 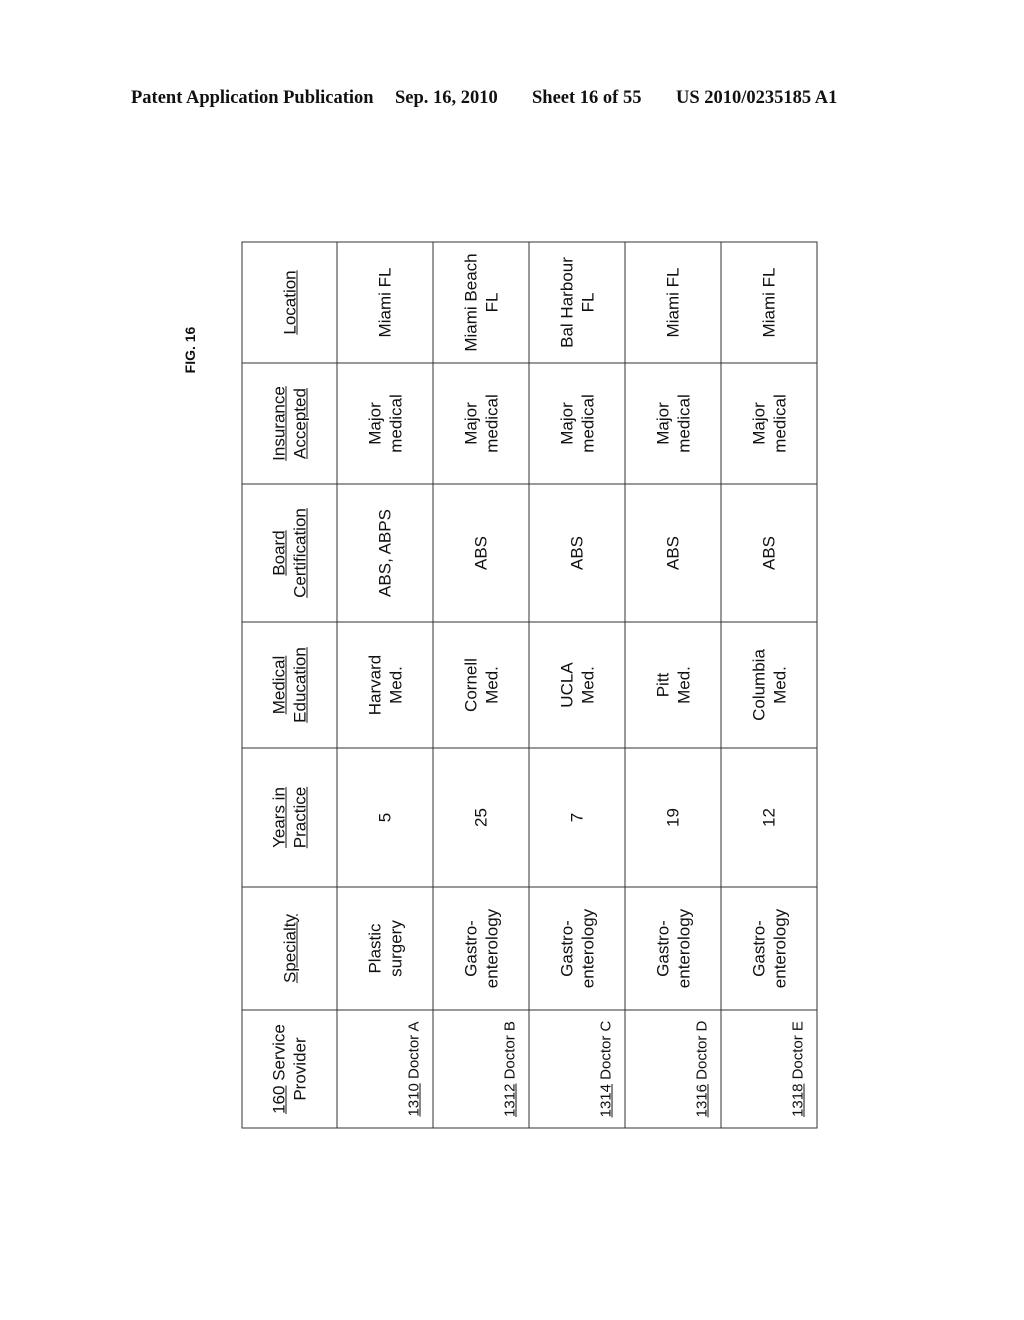 What do you see at coordinates (470, 684) in the screenshot?
I see `education-line-1: Cornell` at bounding box center [470, 684].